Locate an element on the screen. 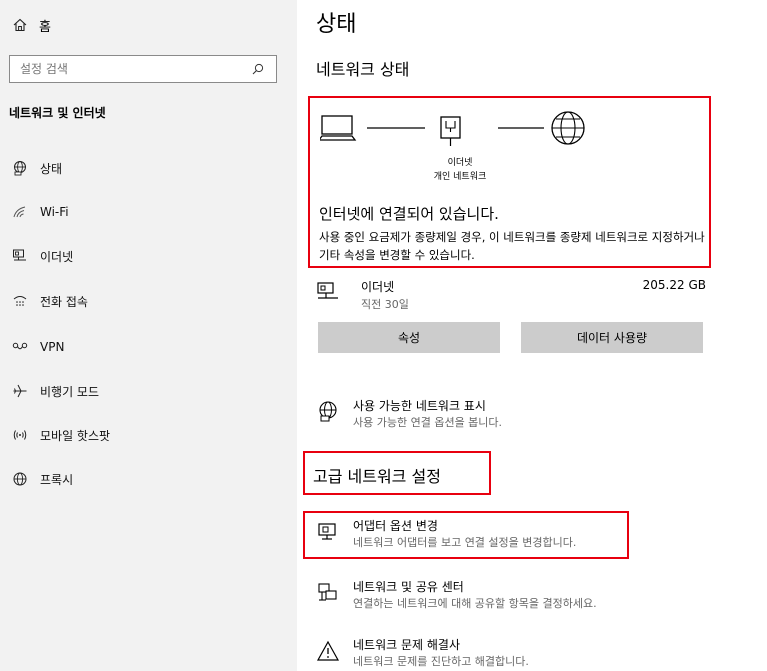 The image size is (767, 671). sidebar-item-label: 비행기 모드 is located at coordinates (70, 391).